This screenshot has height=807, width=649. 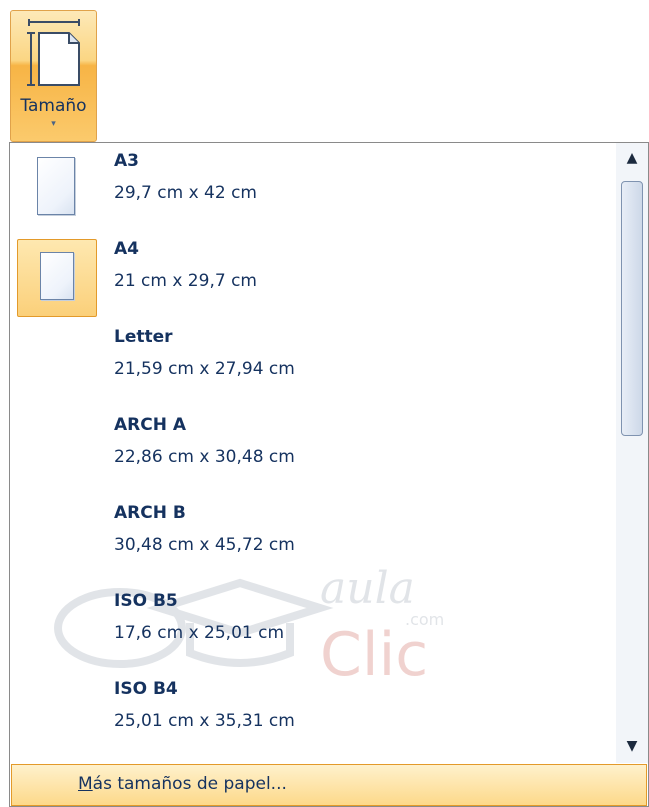 What do you see at coordinates (204, 369) in the screenshot?
I see `paper-dimensions: 21,59 cm x 27,94 cm` at bounding box center [204, 369].